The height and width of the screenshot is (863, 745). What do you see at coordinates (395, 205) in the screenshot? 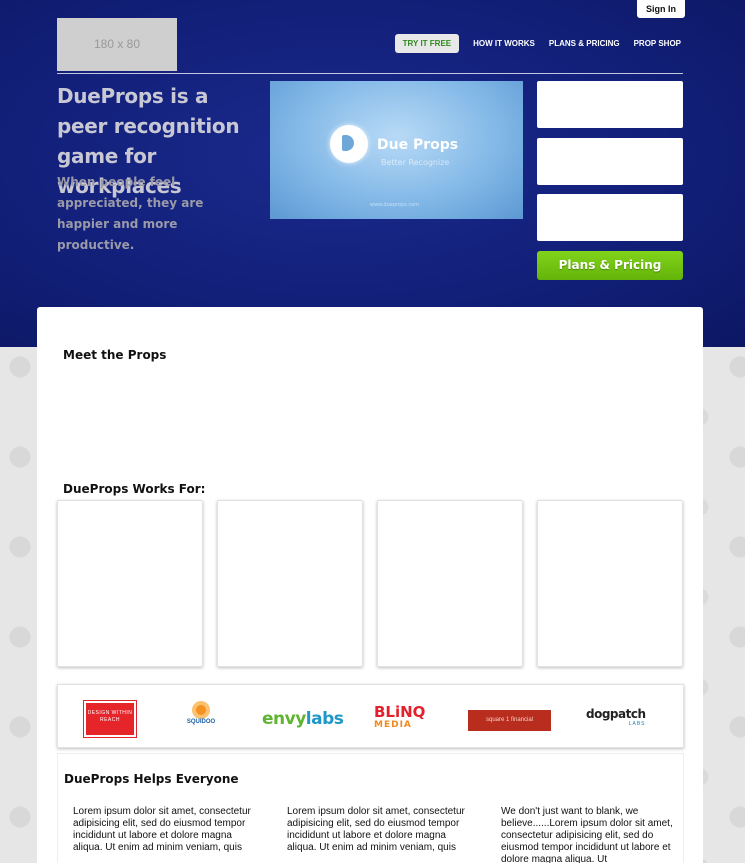
I see `video-url: www.dueprops.com` at bounding box center [395, 205].